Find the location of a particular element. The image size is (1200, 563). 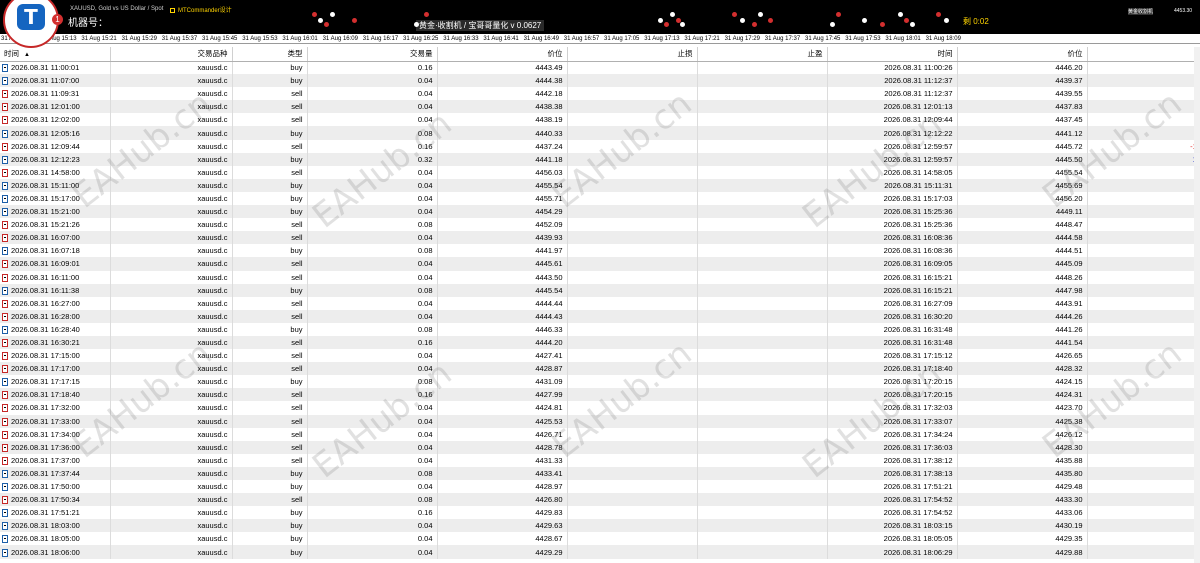

cell-volume: 0.16 is located at coordinates (372, 395).